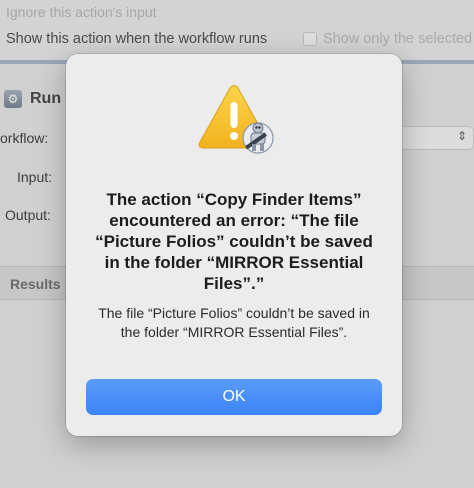 This screenshot has width=474, height=488. What do you see at coordinates (236, 119) in the screenshot?
I see `caution-icon` at bounding box center [236, 119].